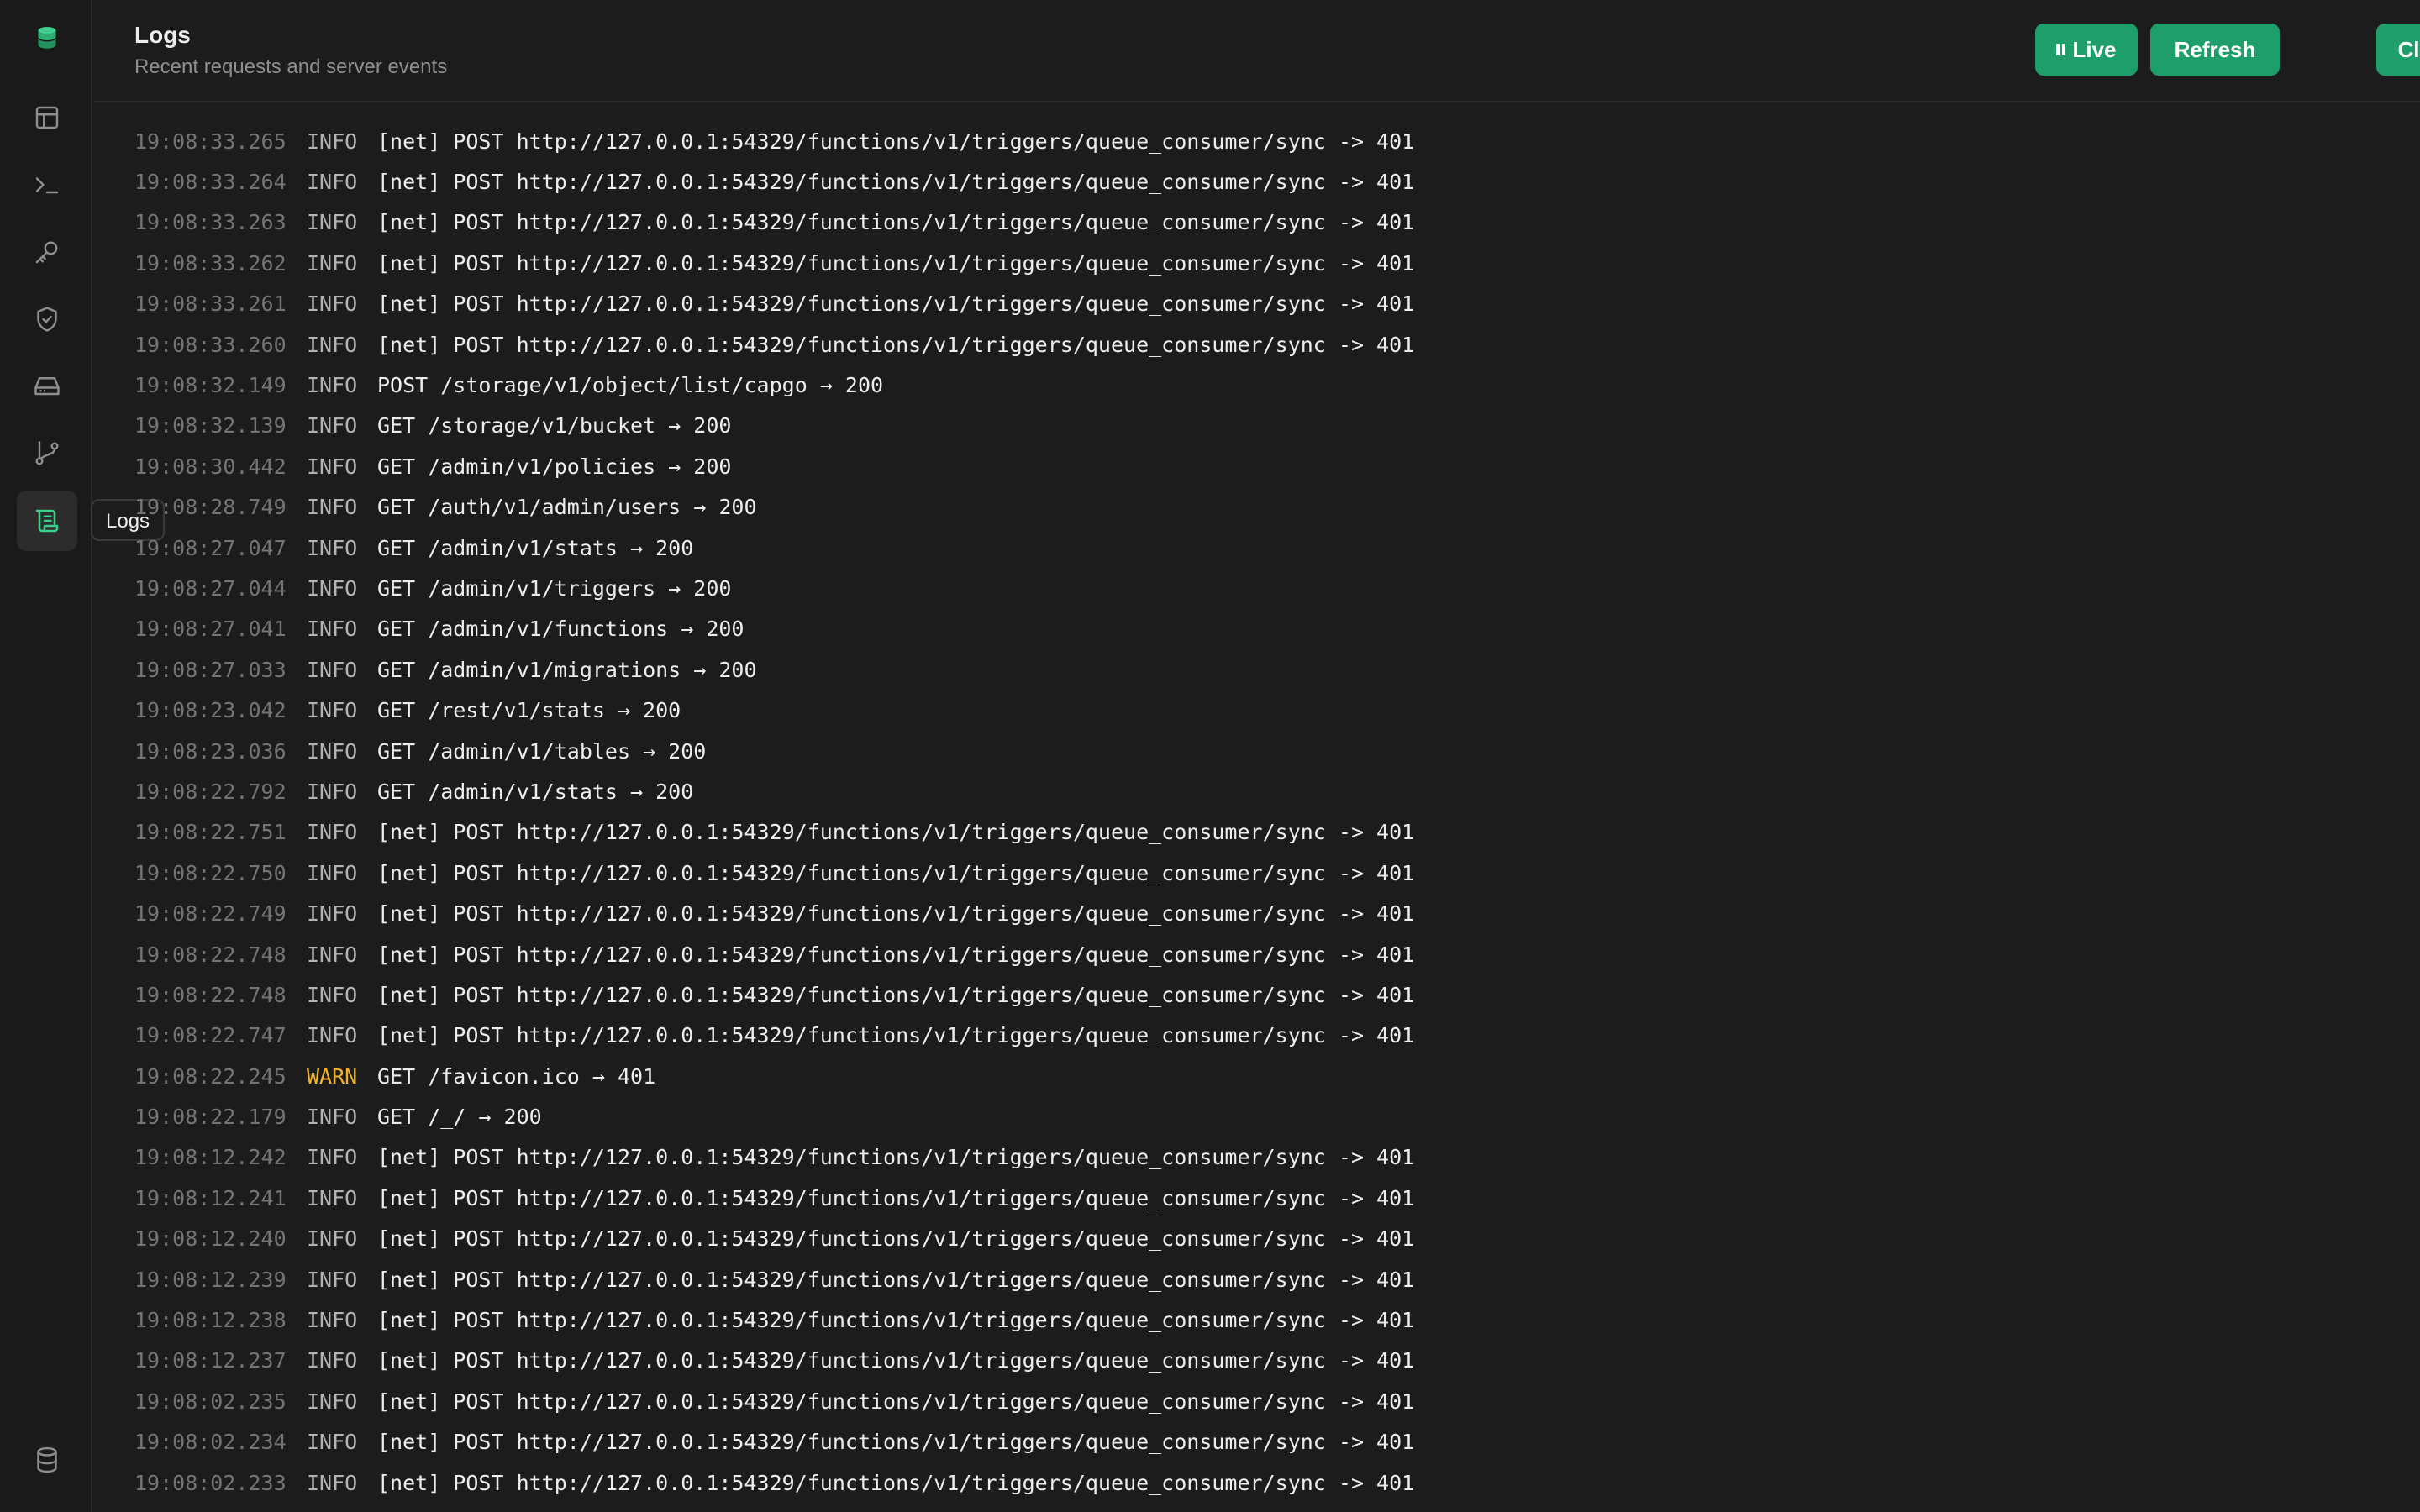  I want to click on sidebar, so click(46, 756).